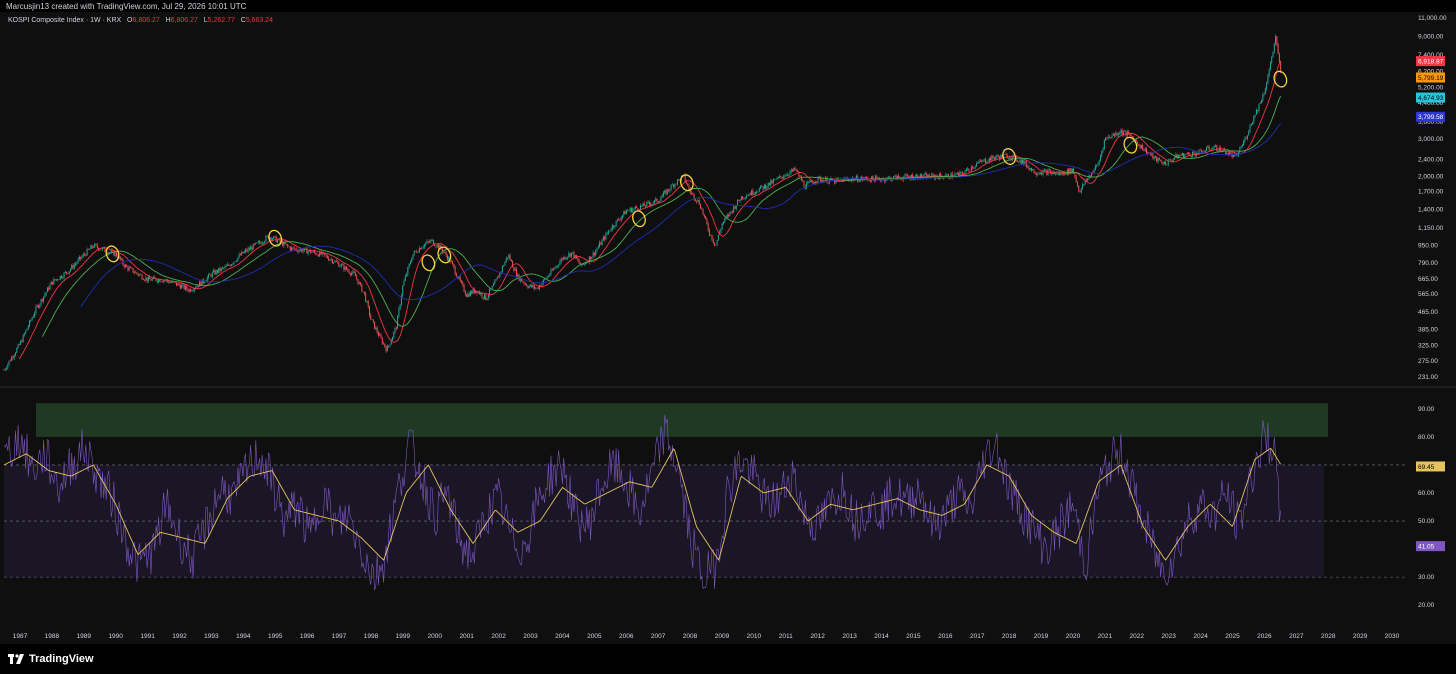 Image resolution: width=1456 pixels, height=674 pixels. Describe the element at coordinates (786, 636) in the screenshot. I see `time-axis-tick: 2011` at that location.